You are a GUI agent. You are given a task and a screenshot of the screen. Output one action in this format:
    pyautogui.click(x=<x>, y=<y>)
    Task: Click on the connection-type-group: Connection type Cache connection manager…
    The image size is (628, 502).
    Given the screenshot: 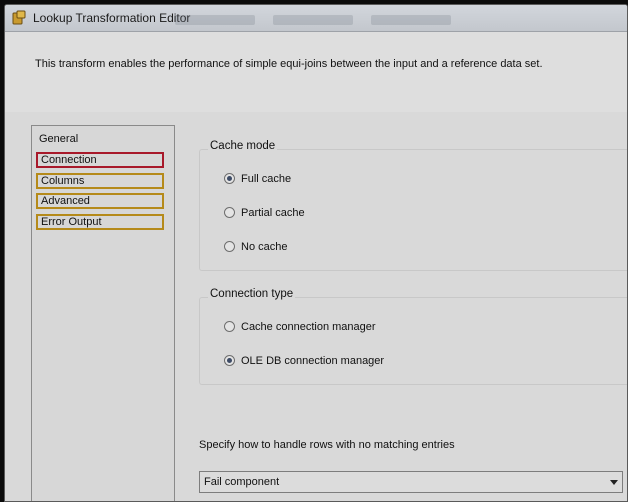 What is the action you would take?
    pyautogui.click(x=413, y=336)
    